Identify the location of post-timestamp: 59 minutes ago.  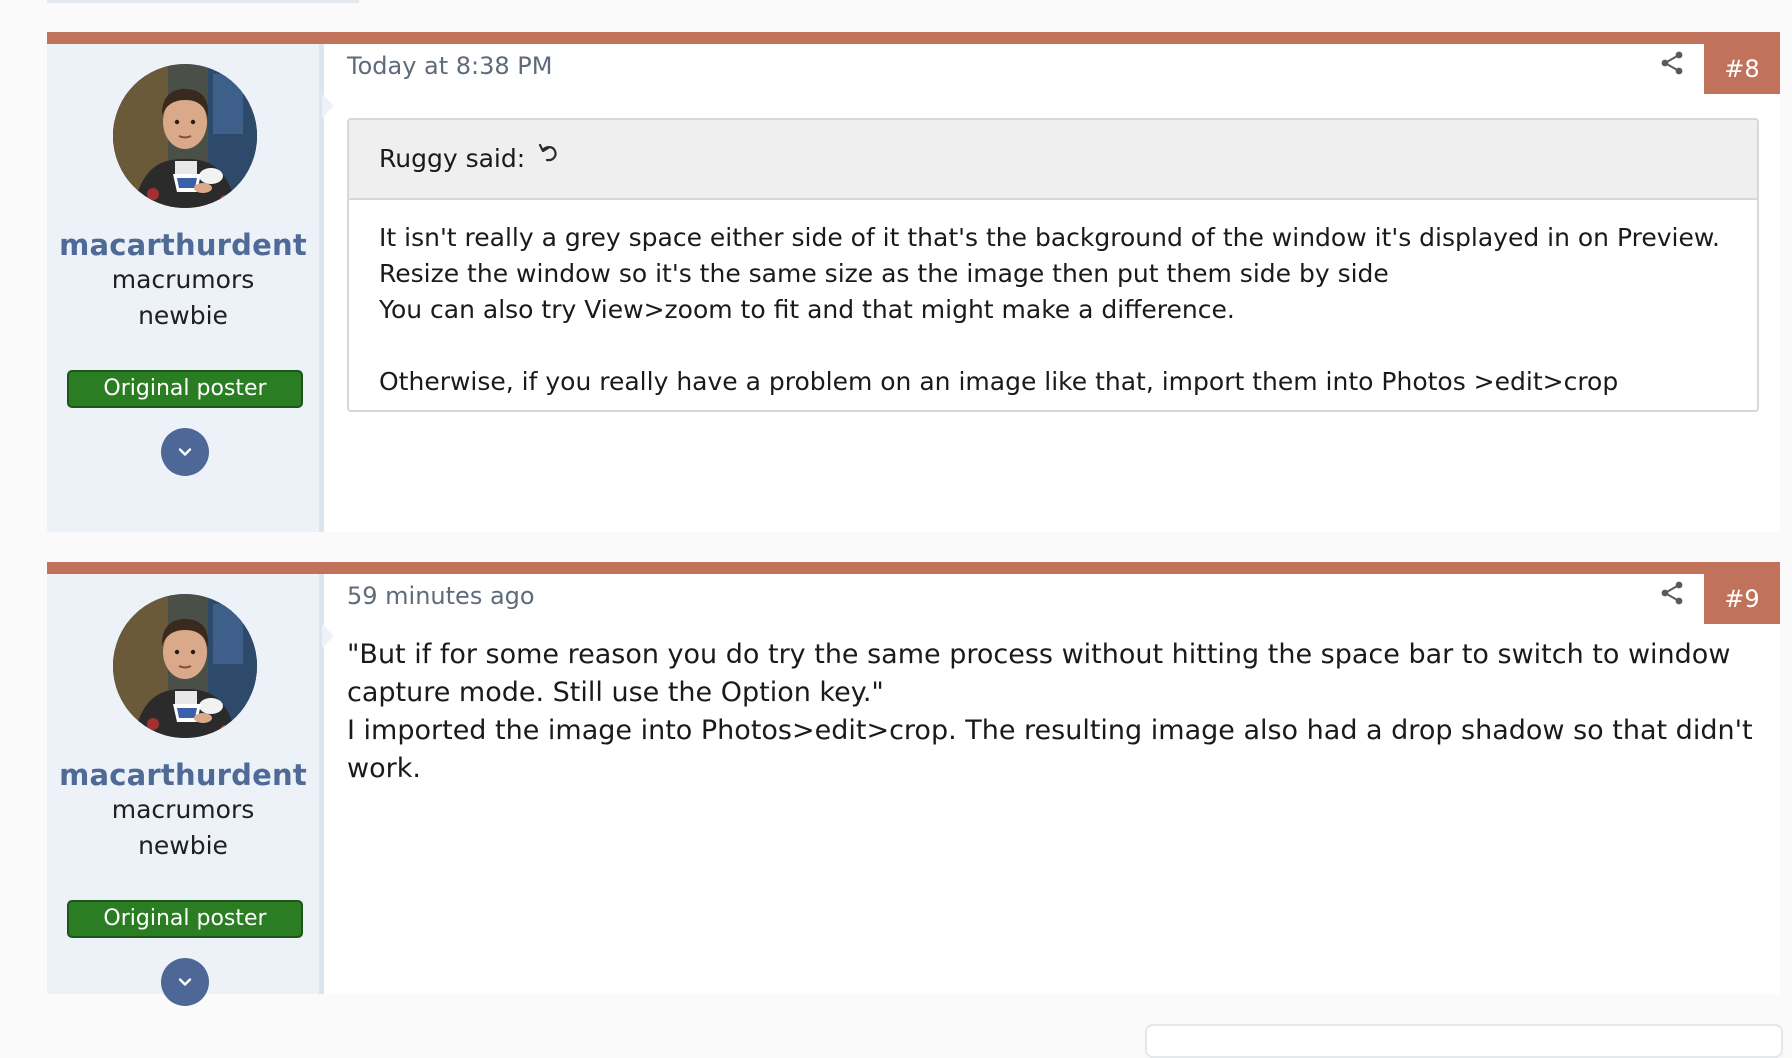
(441, 596).